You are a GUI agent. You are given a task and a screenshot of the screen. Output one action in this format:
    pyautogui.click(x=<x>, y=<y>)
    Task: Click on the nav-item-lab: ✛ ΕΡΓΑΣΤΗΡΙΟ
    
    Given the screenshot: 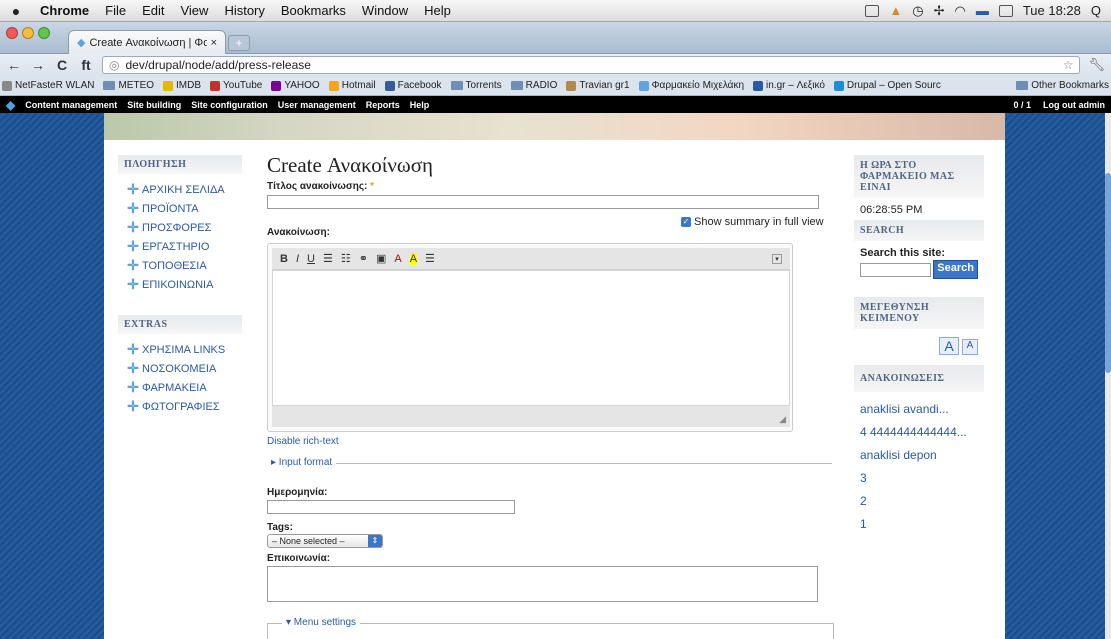 What is the action you would take?
    pyautogui.click(x=184, y=246)
    